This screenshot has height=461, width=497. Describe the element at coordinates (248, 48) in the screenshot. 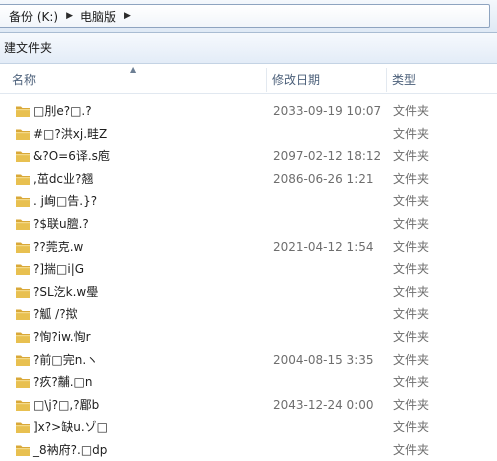

I see `command-toolbar: 建文件夹` at that location.